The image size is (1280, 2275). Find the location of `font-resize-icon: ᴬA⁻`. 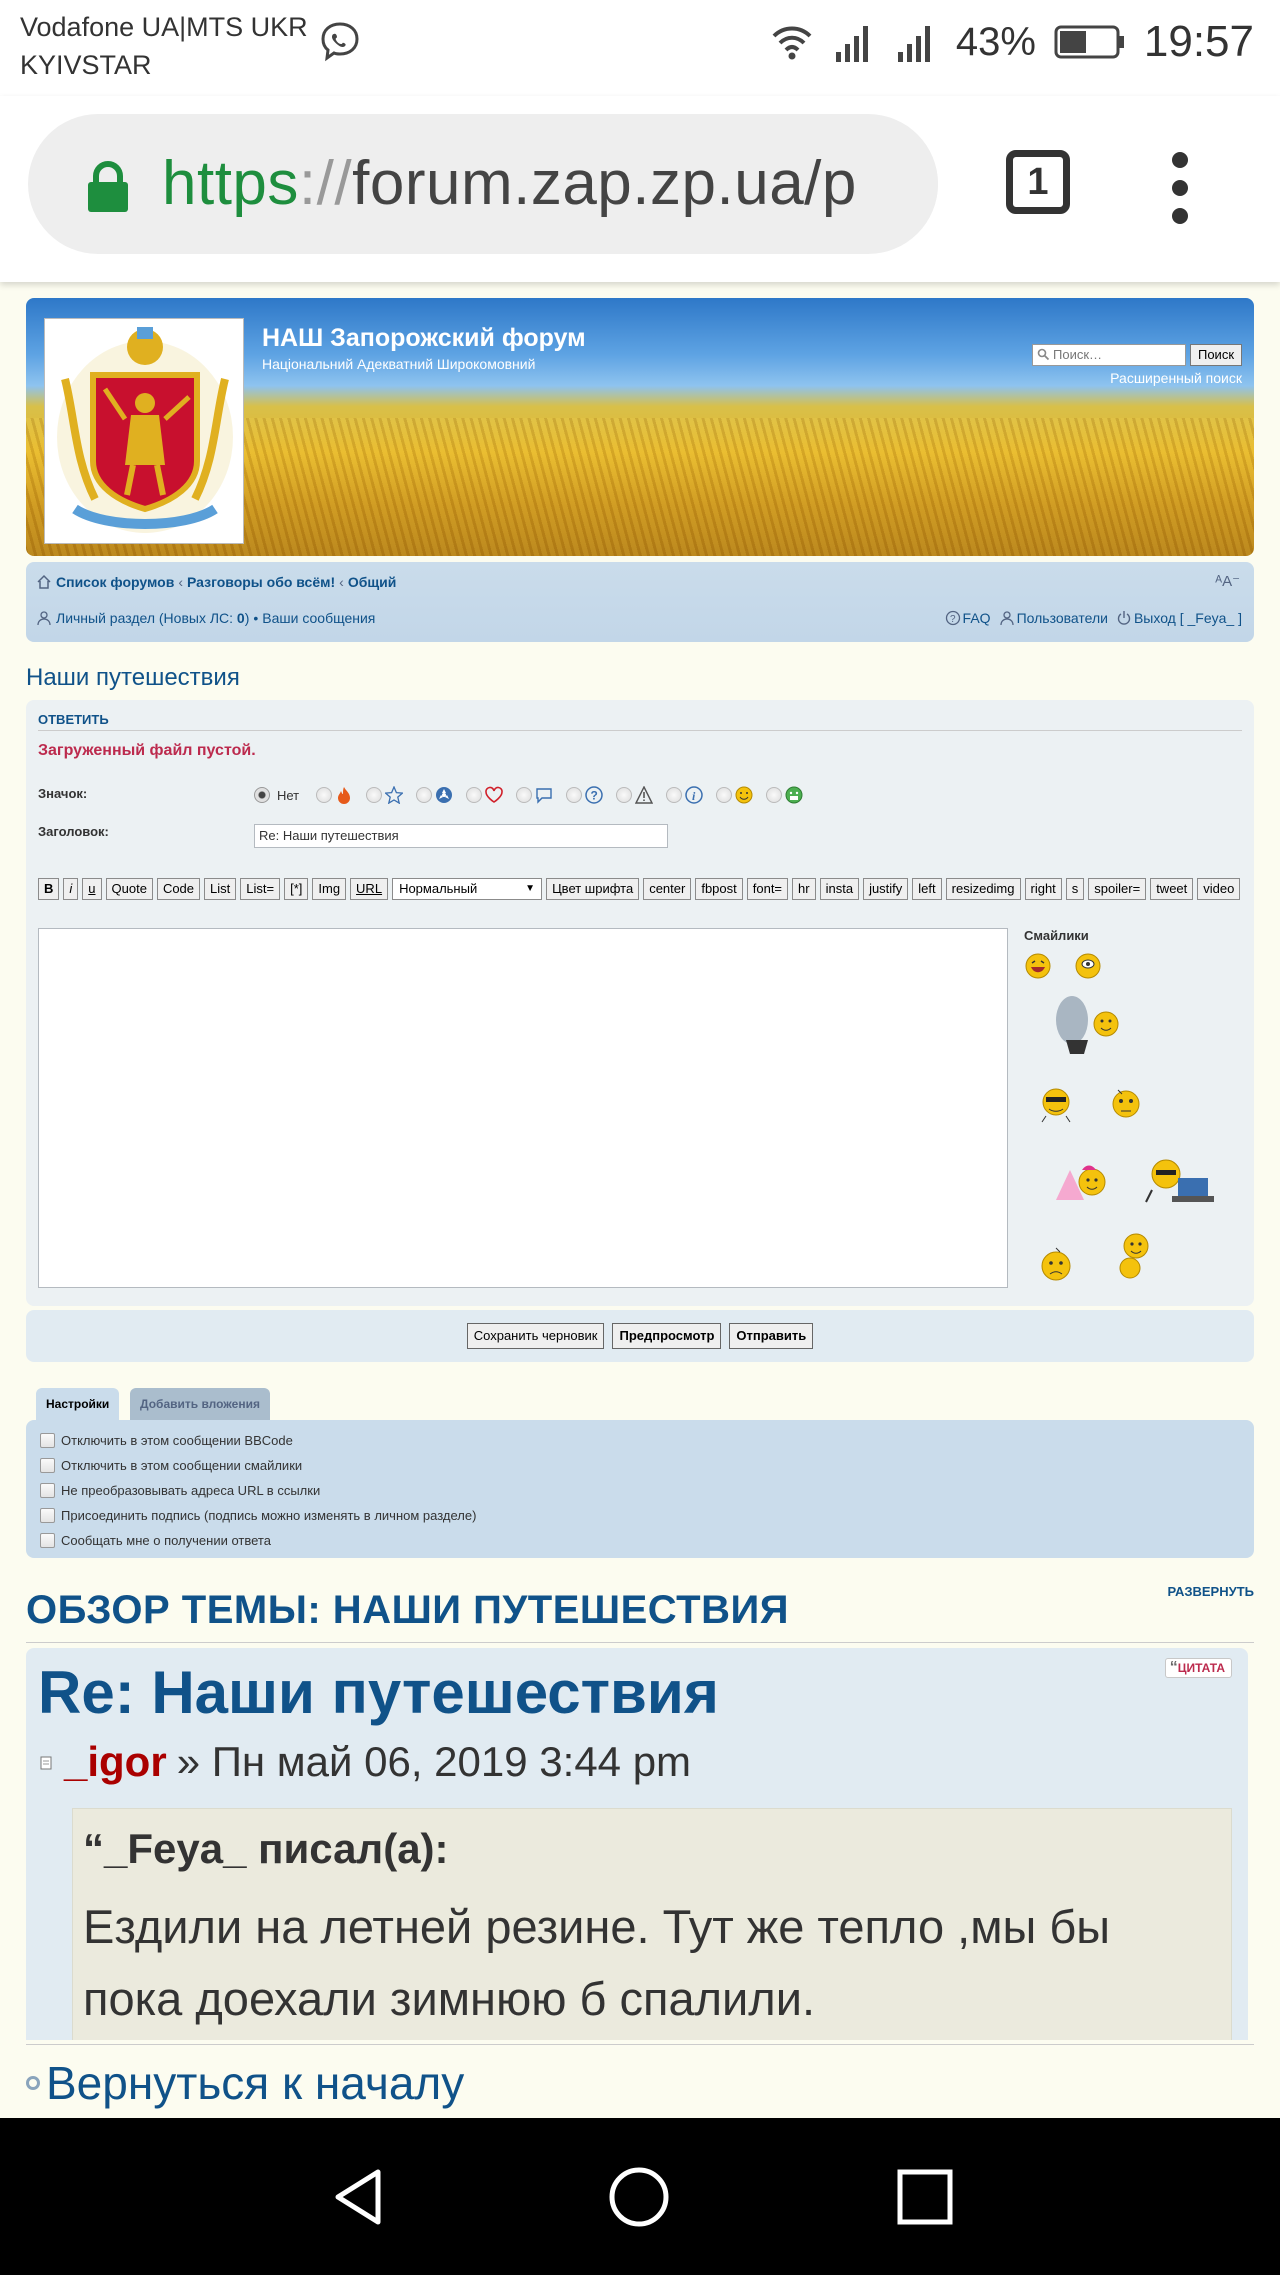

font-resize-icon: ᴬA⁻ is located at coordinates (1227, 581).